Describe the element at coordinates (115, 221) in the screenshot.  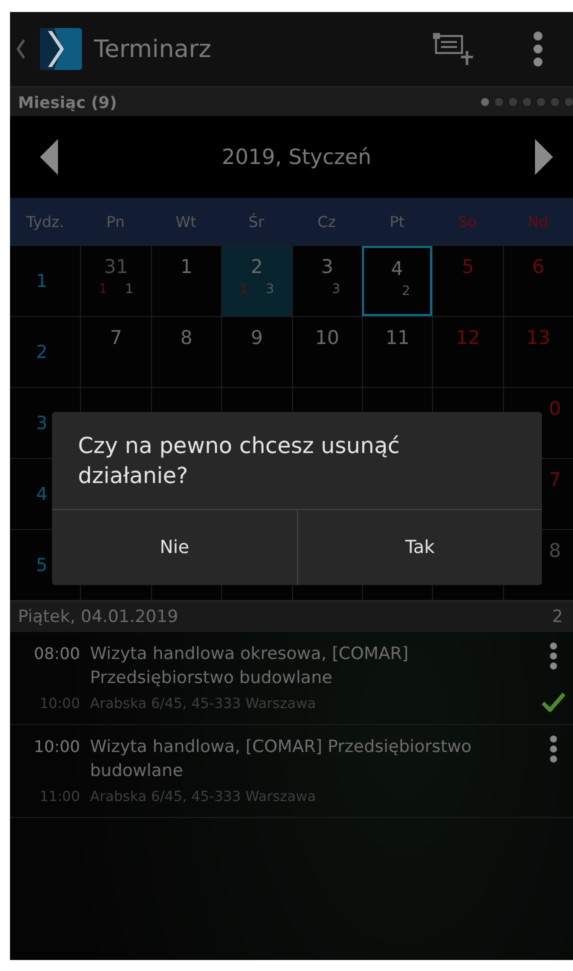
I see `weekday-header: Pn` at that location.